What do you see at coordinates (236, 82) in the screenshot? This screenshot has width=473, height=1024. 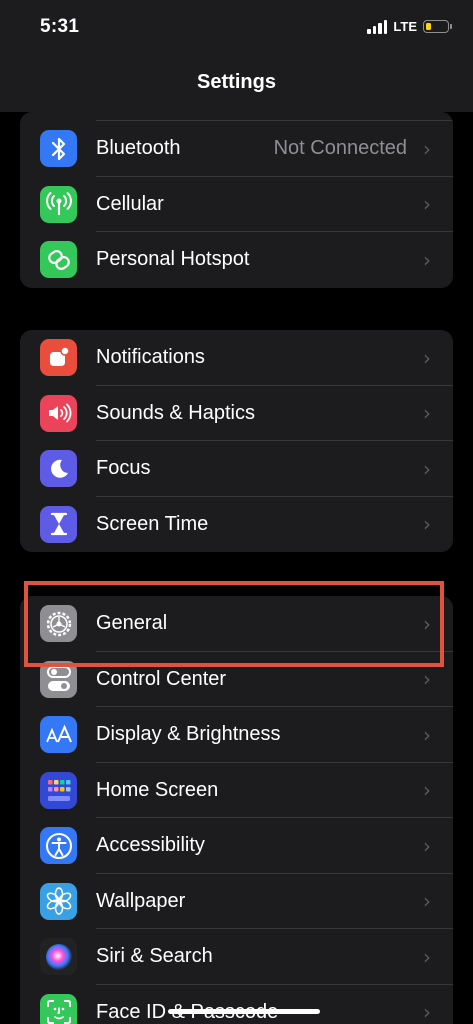 I see `page-title: Settings` at bounding box center [236, 82].